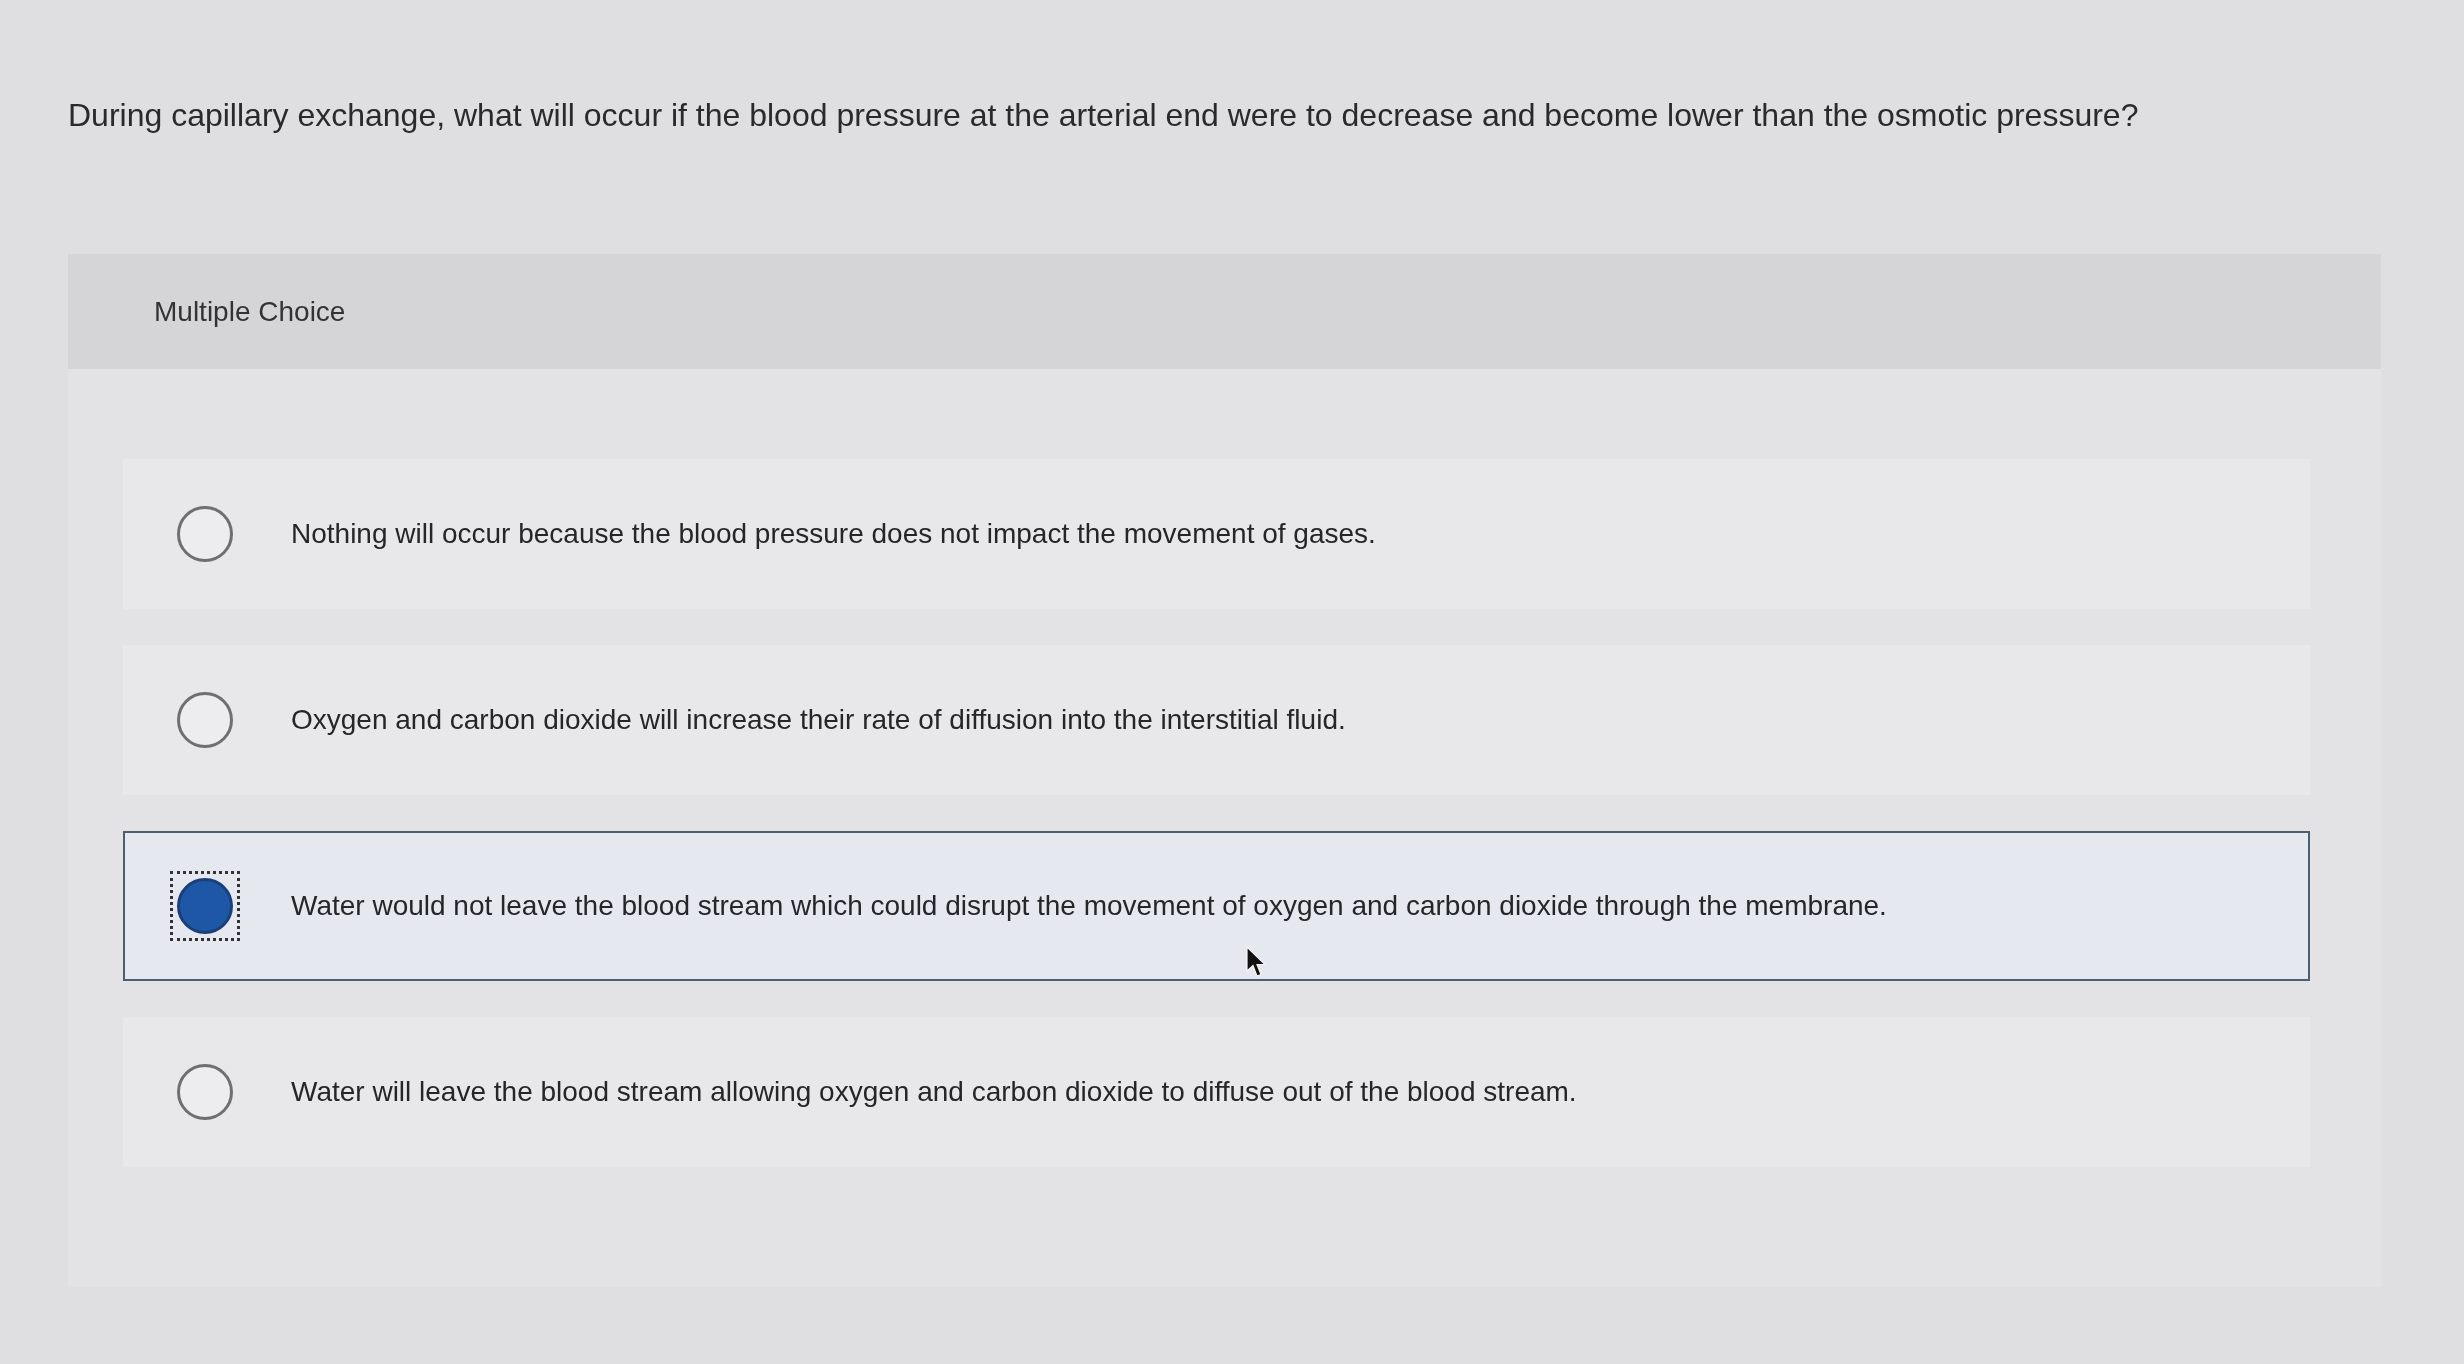  I want to click on question-text: During capillary exchange, what will occur if the blood pressure at the arterial end were to decrease and become lower than the osmotic pressure?, so click(1104, 115).